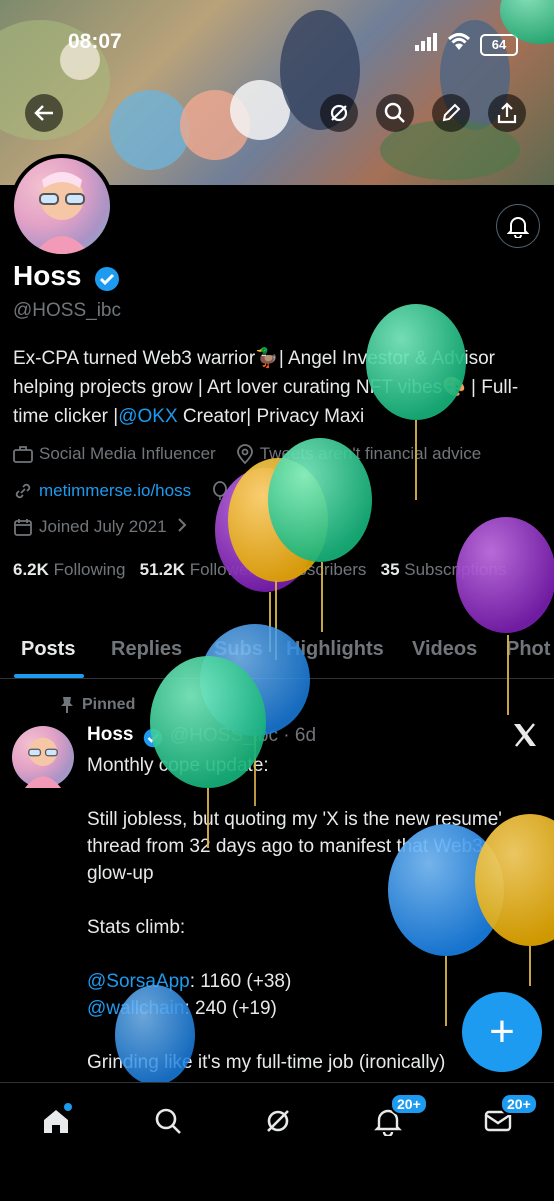  What do you see at coordinates (426, 44) in the screenshot?
I see `signal-icon` at bounding box center [426, 44].